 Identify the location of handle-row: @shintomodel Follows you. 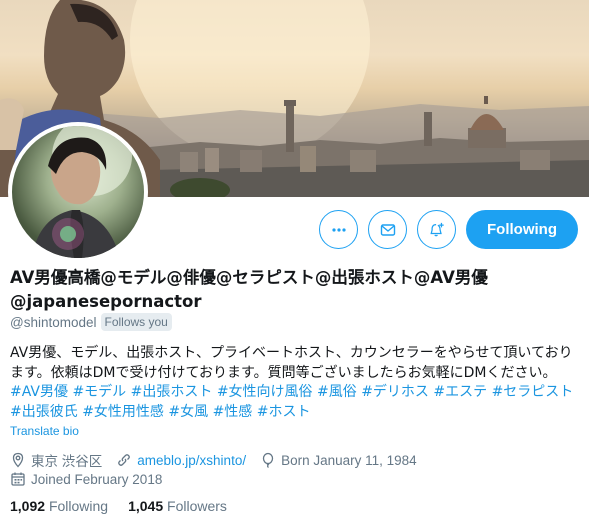
(91, 322).